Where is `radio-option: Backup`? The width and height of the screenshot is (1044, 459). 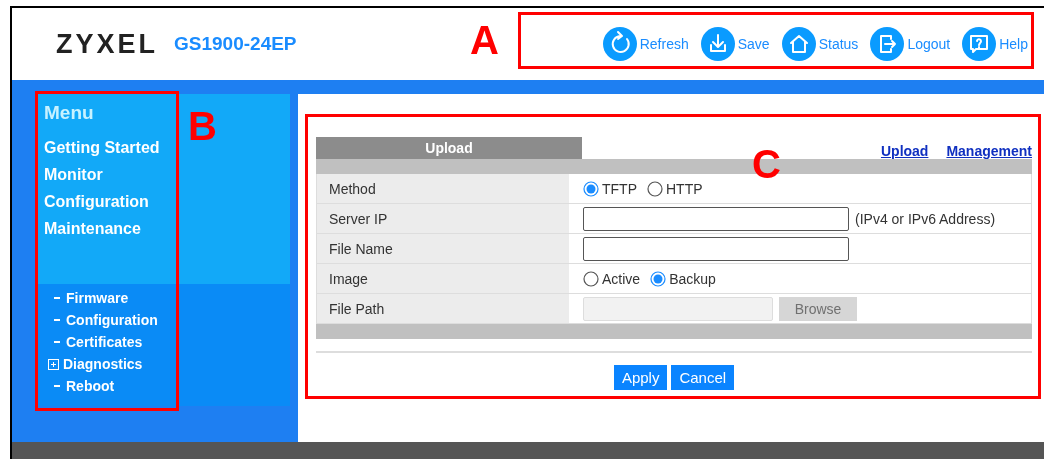
radio-option: Backup is located at coordinates (683, 278).